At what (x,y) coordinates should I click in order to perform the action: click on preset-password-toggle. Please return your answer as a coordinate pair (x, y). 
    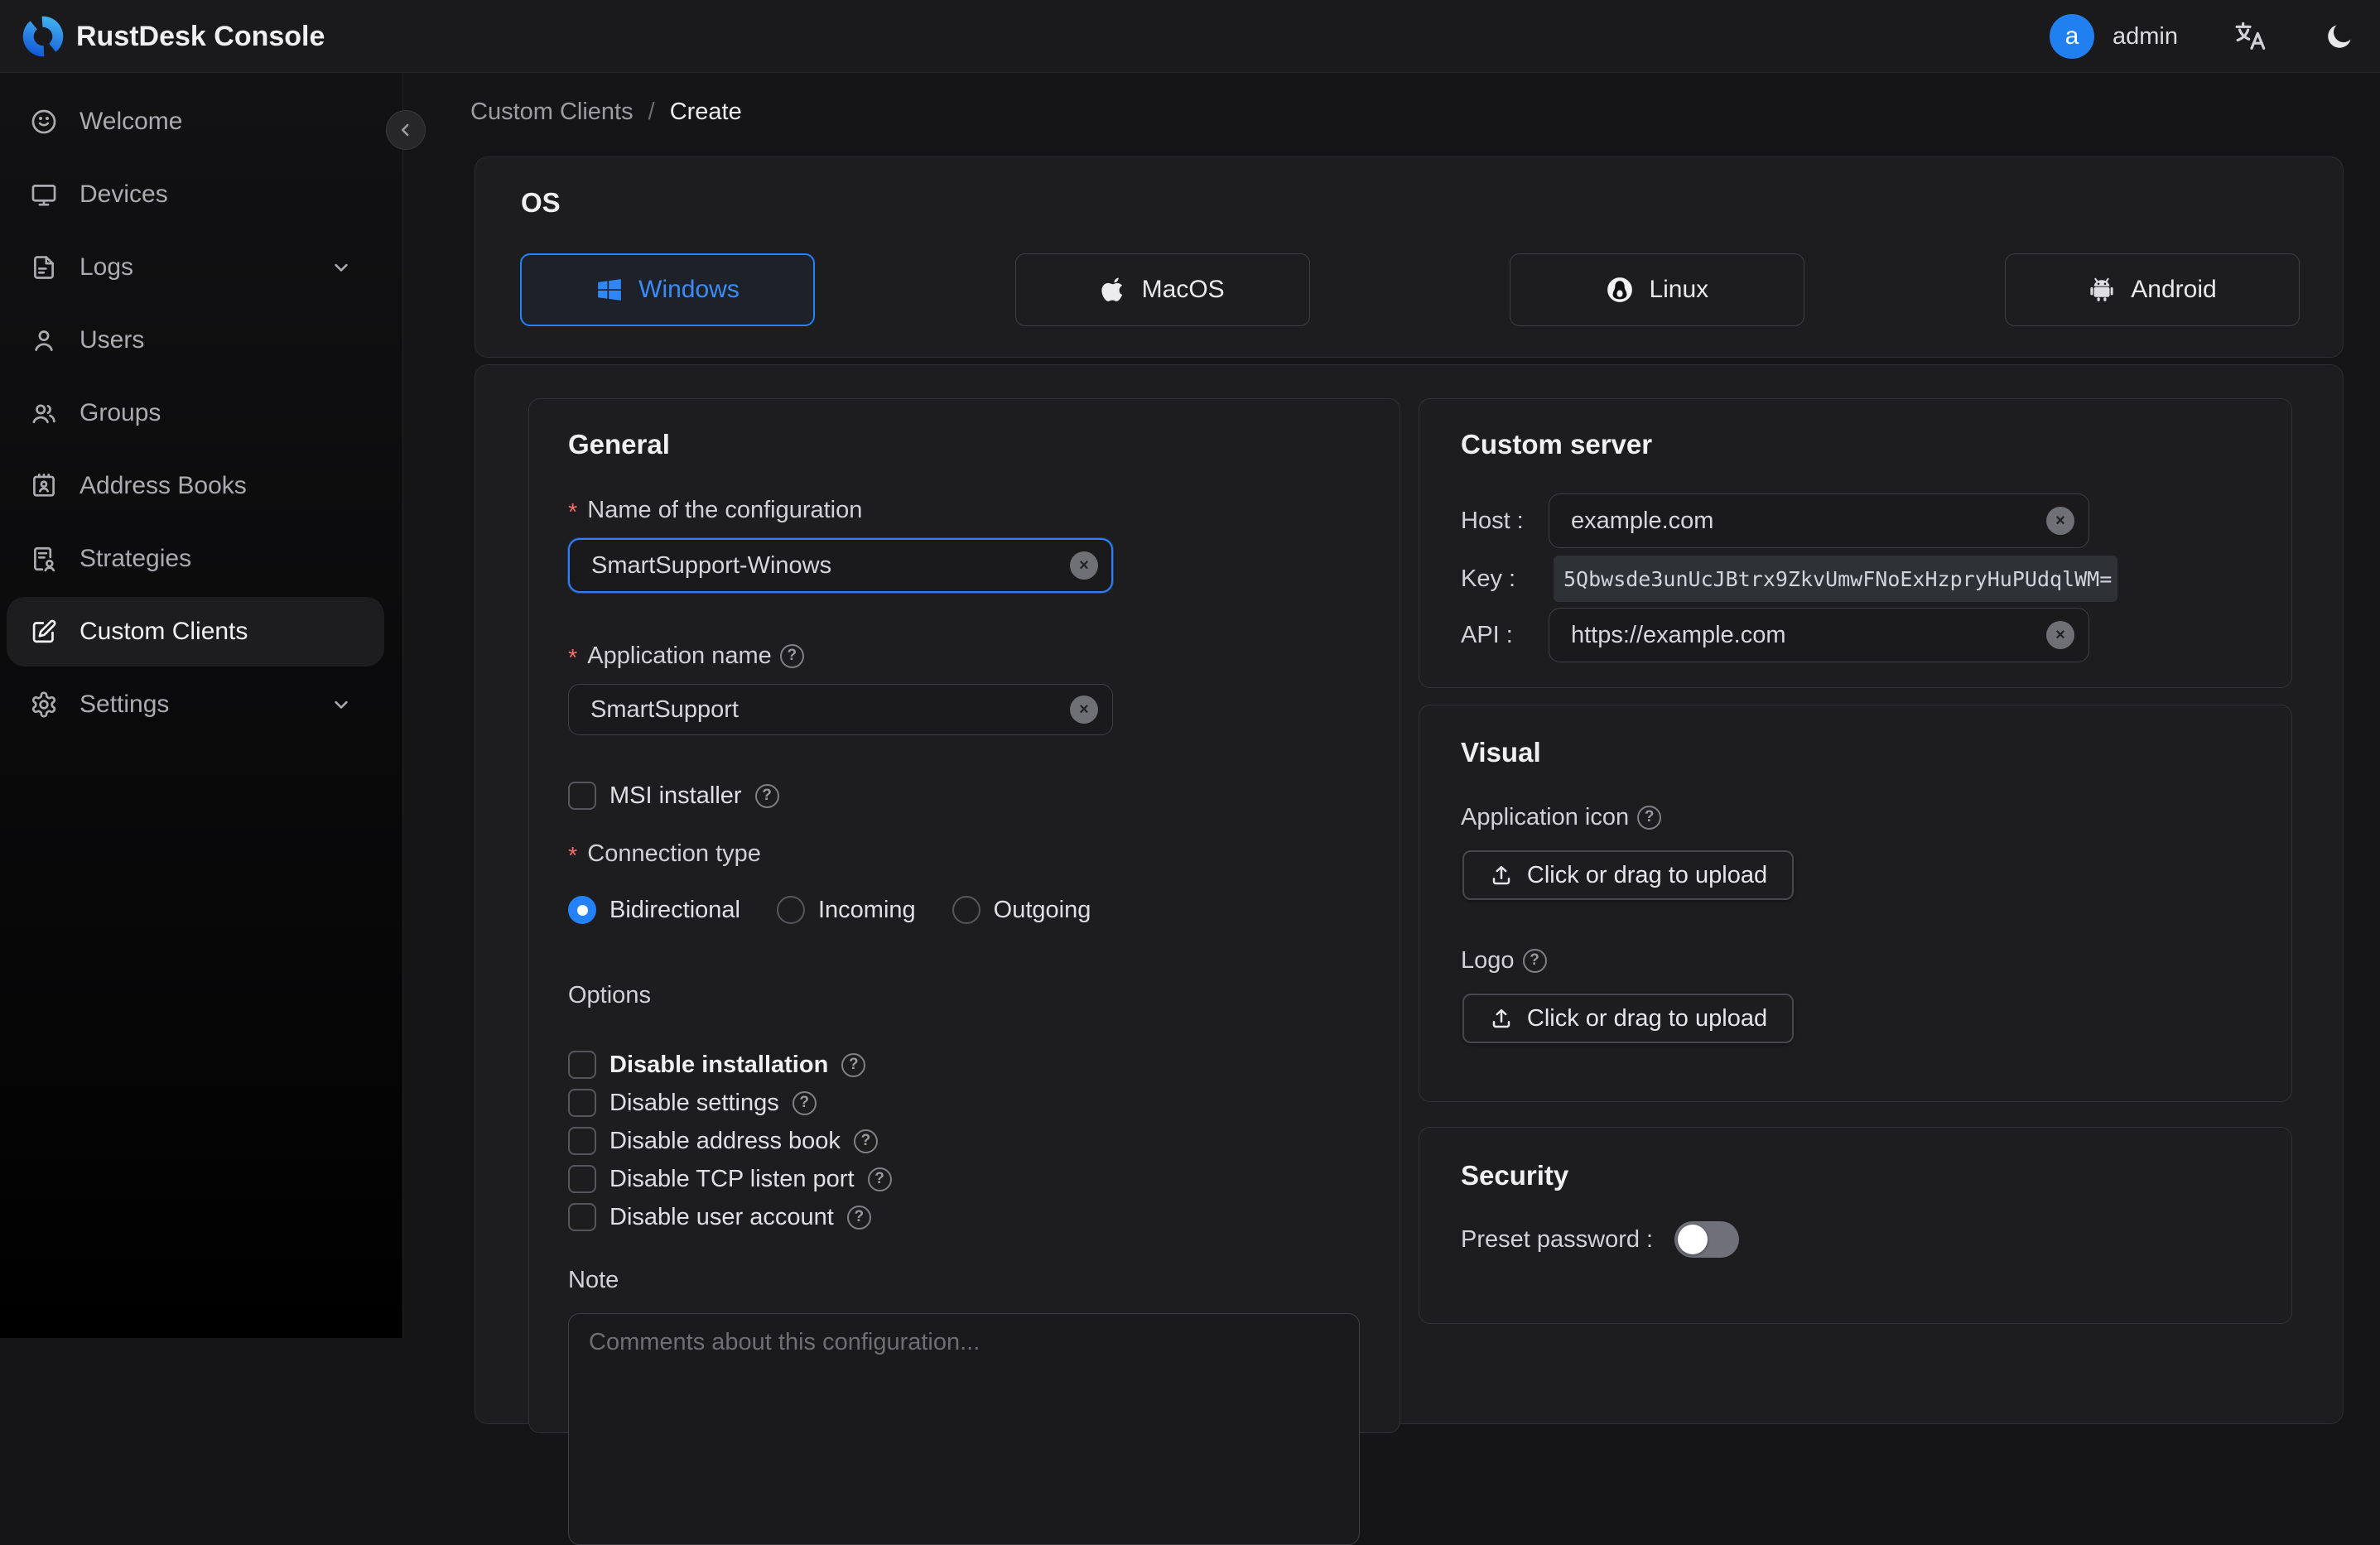
    Looking at the image, I should click on (1707, 1239).